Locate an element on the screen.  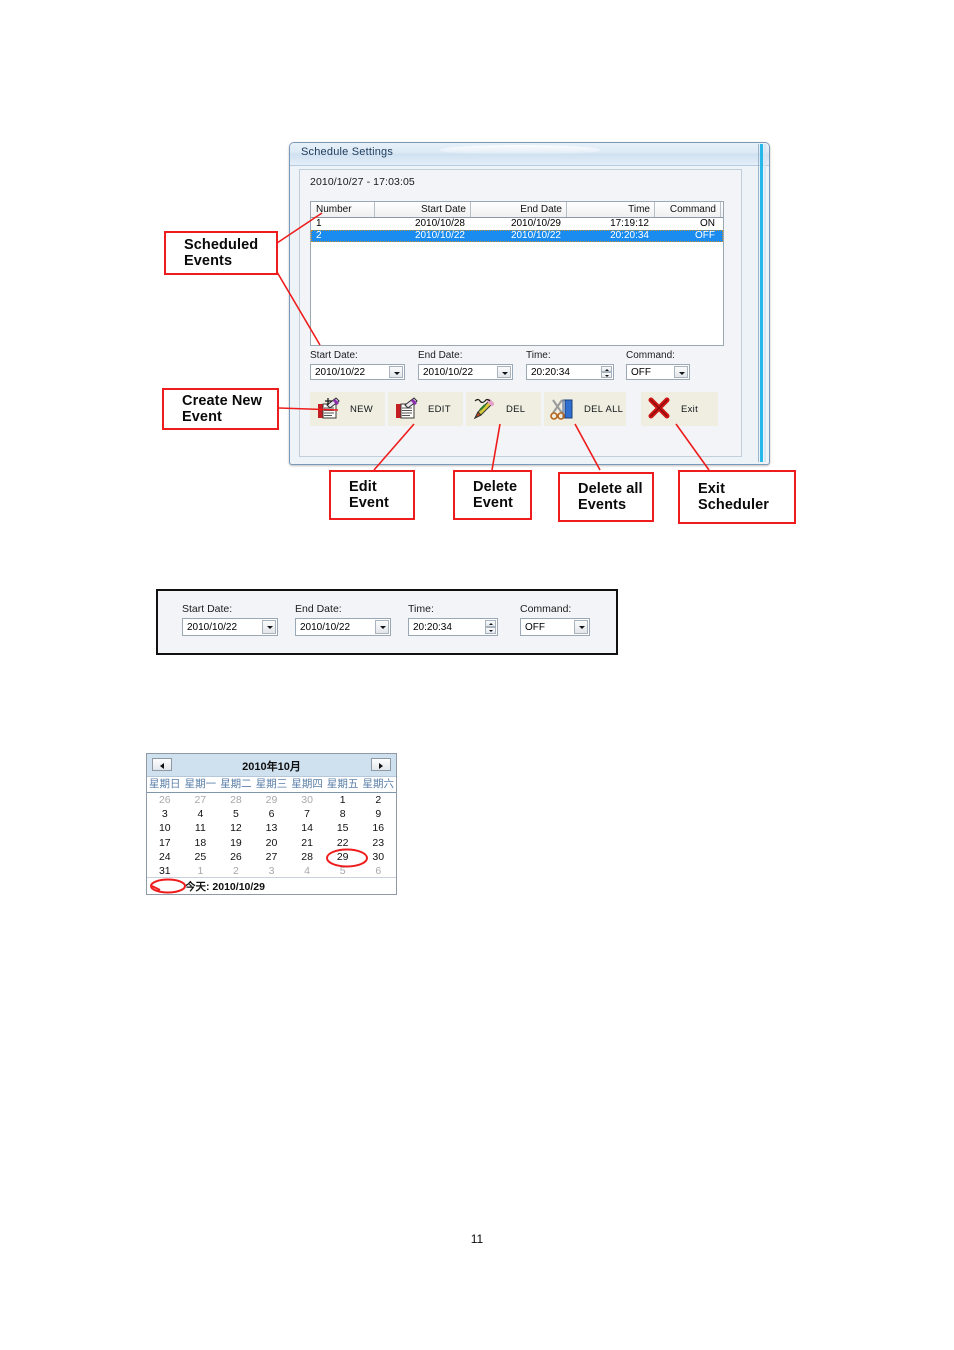
weekday-sunday: 星期日 is located at coordinates (165, 784).